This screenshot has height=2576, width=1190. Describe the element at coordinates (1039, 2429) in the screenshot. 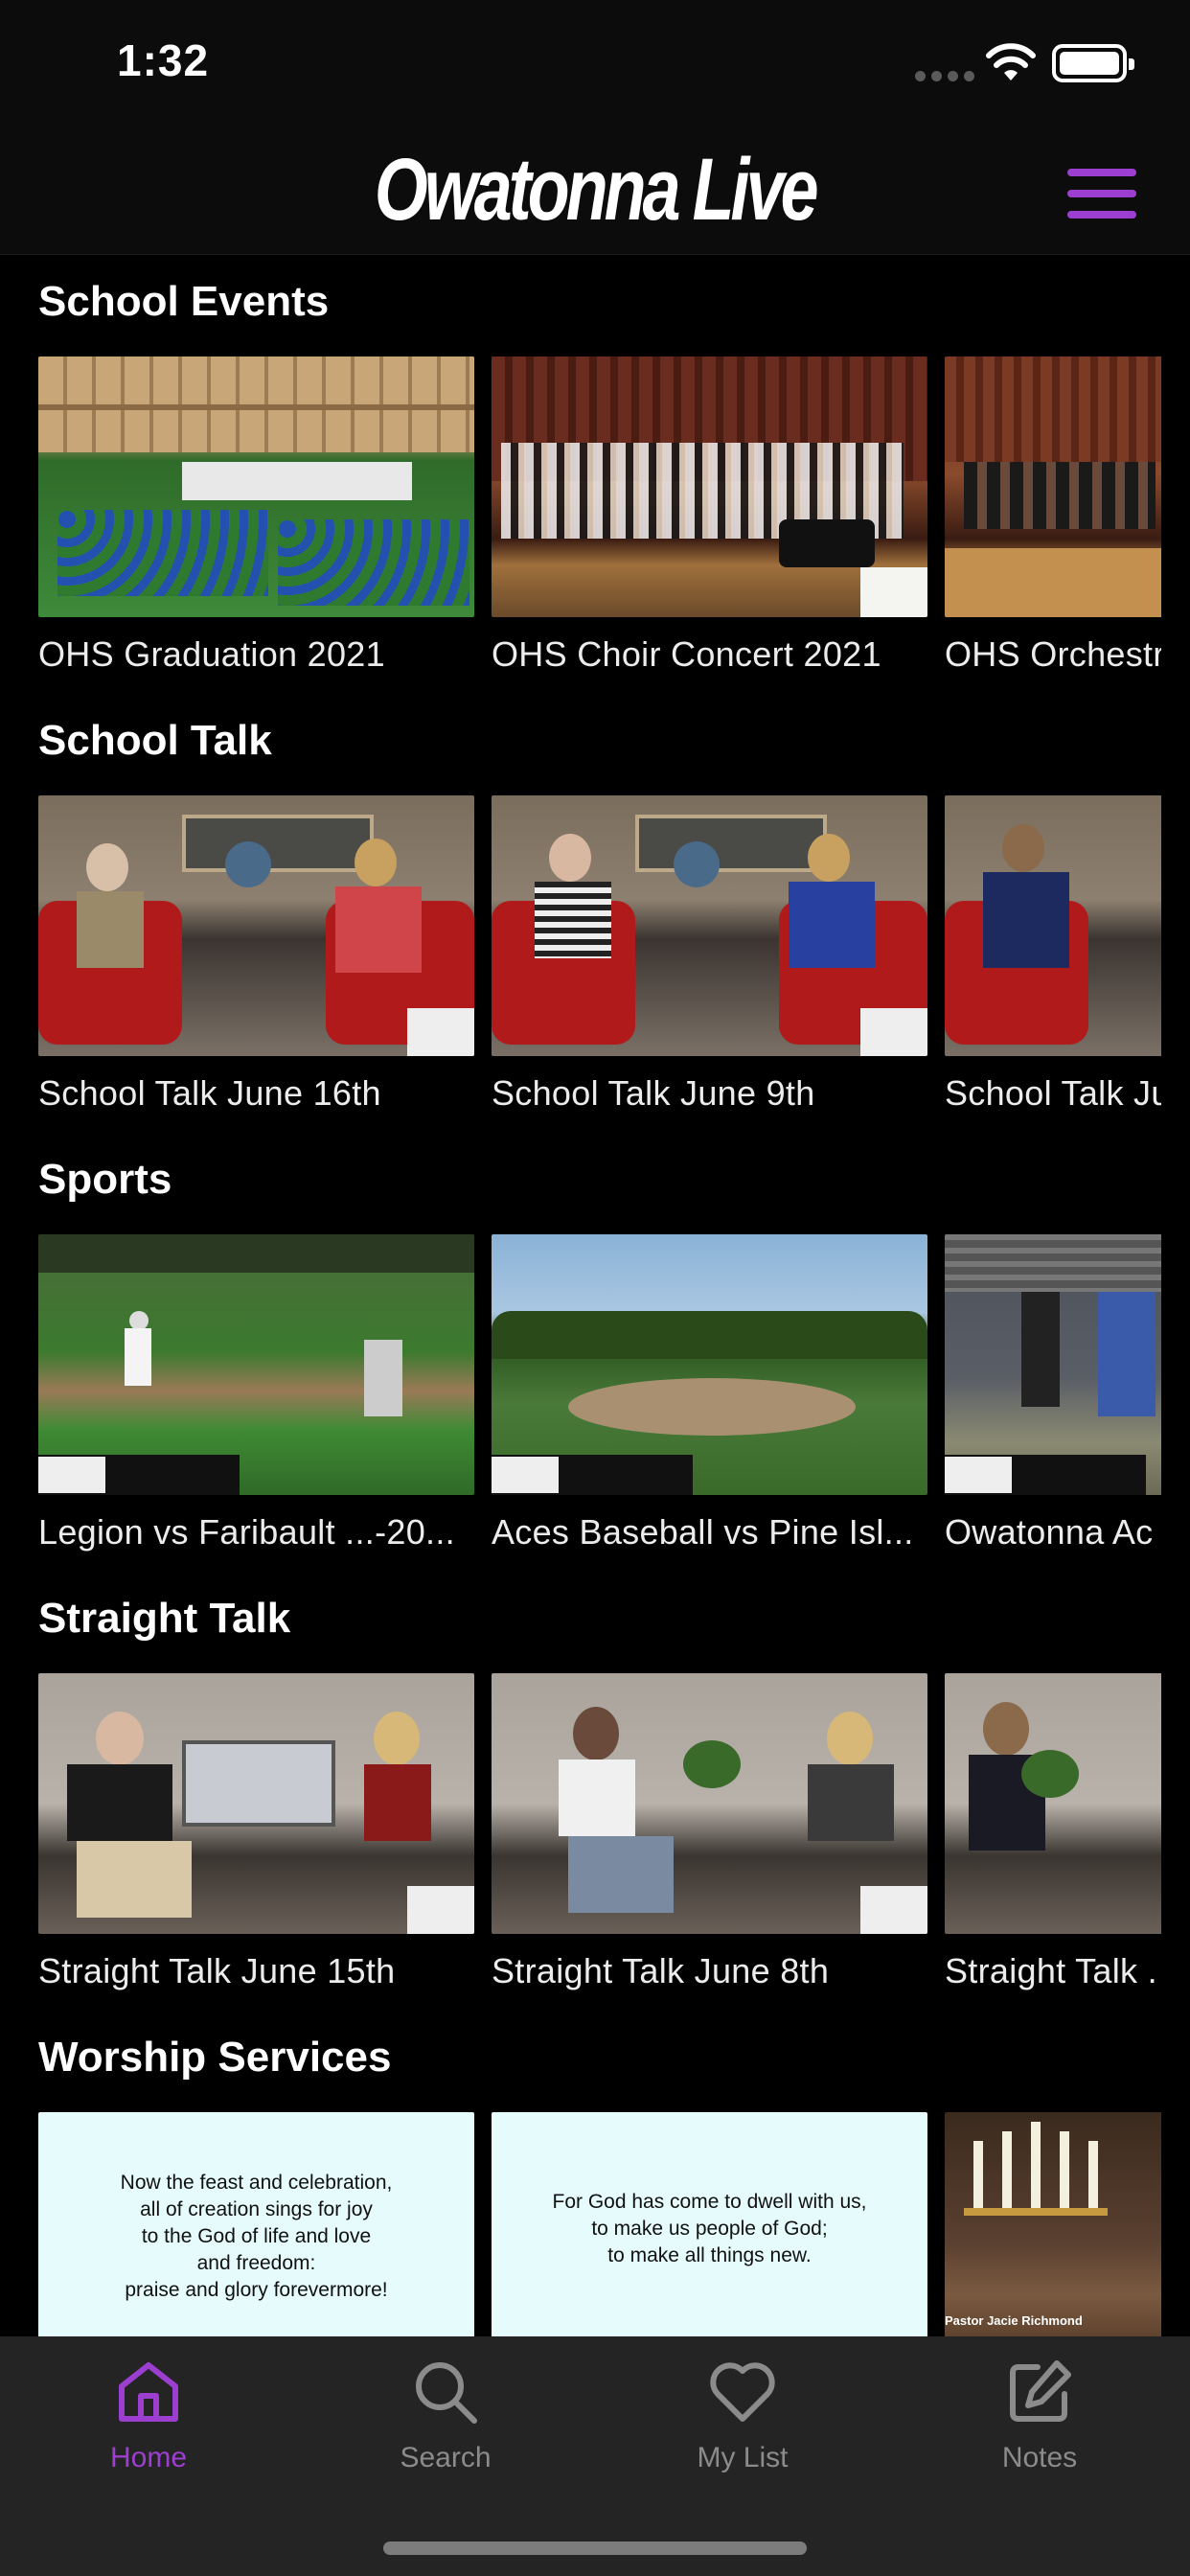

I see `tab-notes: Notes` at that location.